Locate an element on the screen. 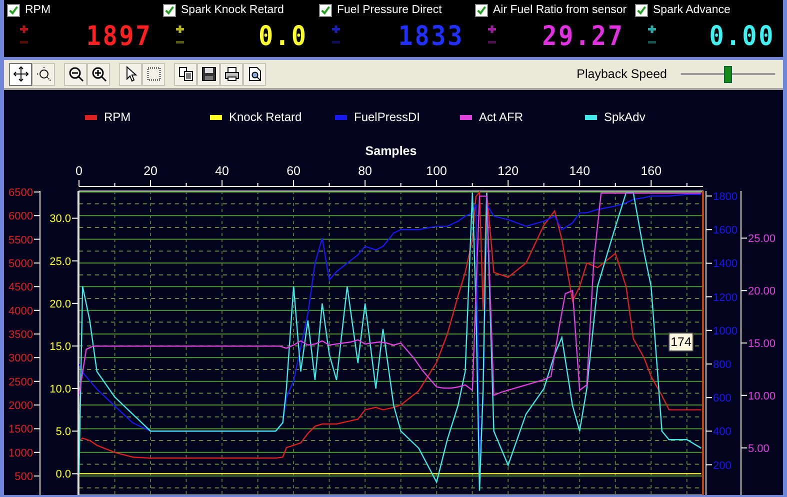  dotted-rectangle-icon is located at coordinates (154, 74).